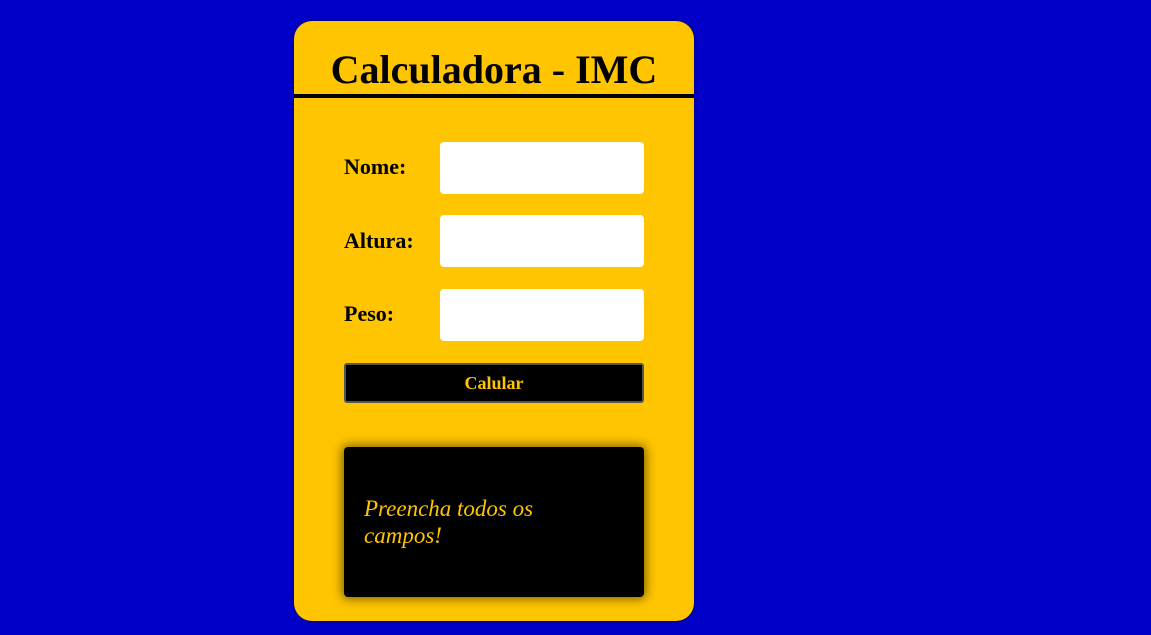  I want to click on name-input, so click(542, 168).